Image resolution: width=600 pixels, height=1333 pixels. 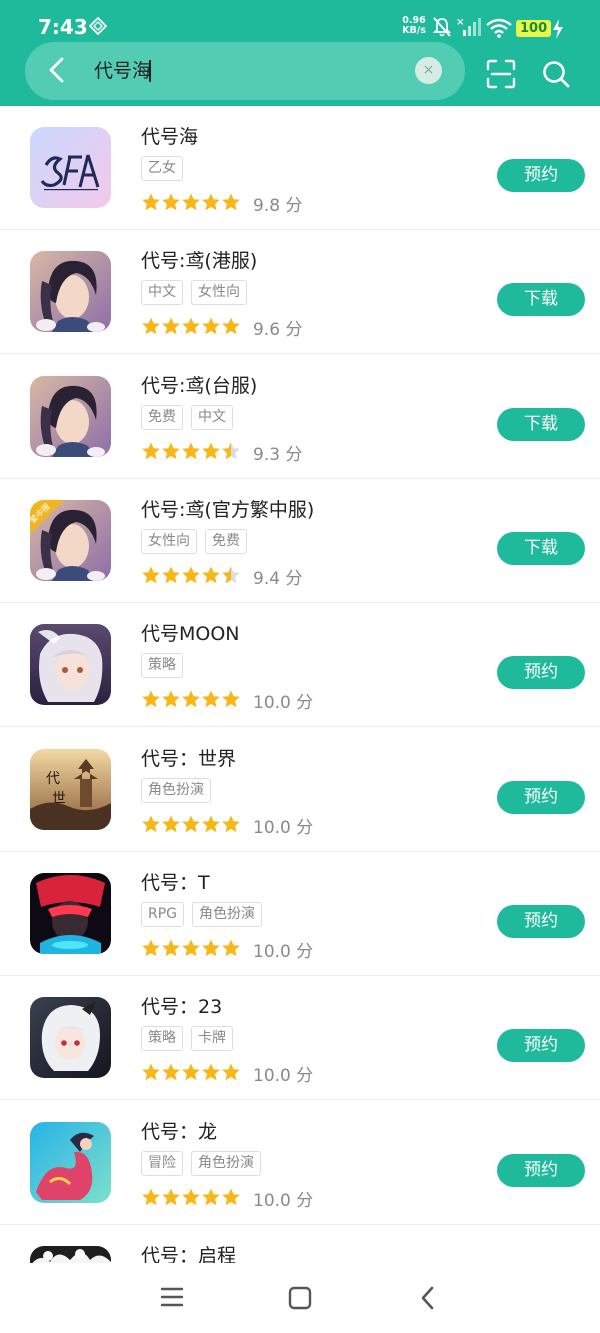 What do you see at coordinates (300, 914) in the screenshot?
I see `result-row: 代号：T RPG 角色扮演 10.0 分 预约` at bounding box center [300, 914].